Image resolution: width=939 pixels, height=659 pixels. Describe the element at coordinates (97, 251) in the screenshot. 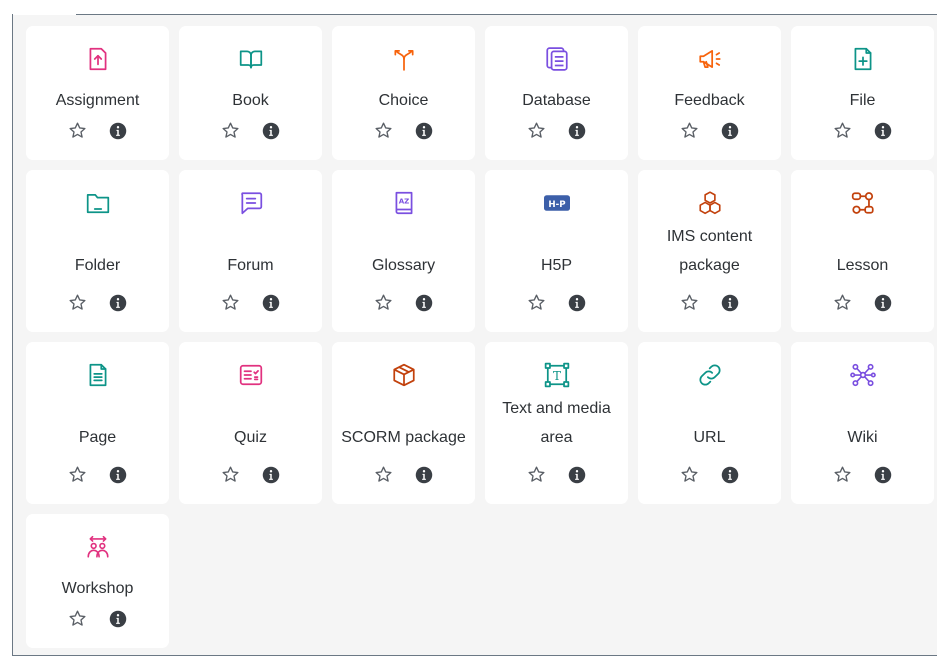

I see `activity-tile-folder: Folder` at that location.